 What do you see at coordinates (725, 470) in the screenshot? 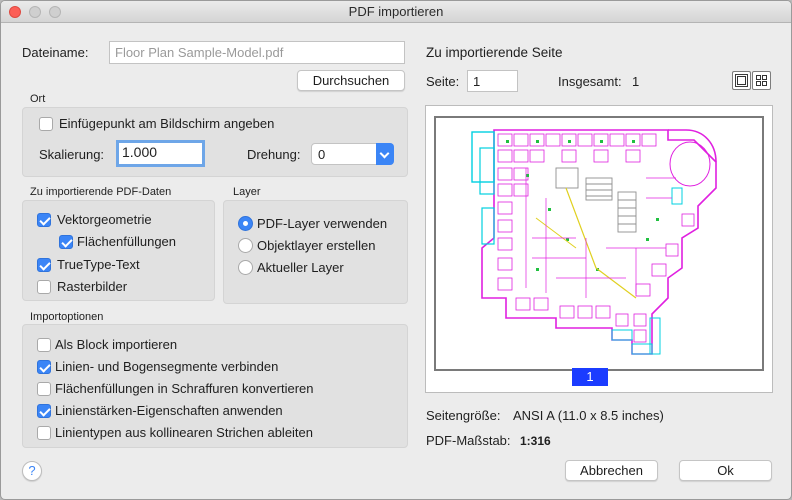
I see `ok-button: Ok` at bounding box center [725, 470].